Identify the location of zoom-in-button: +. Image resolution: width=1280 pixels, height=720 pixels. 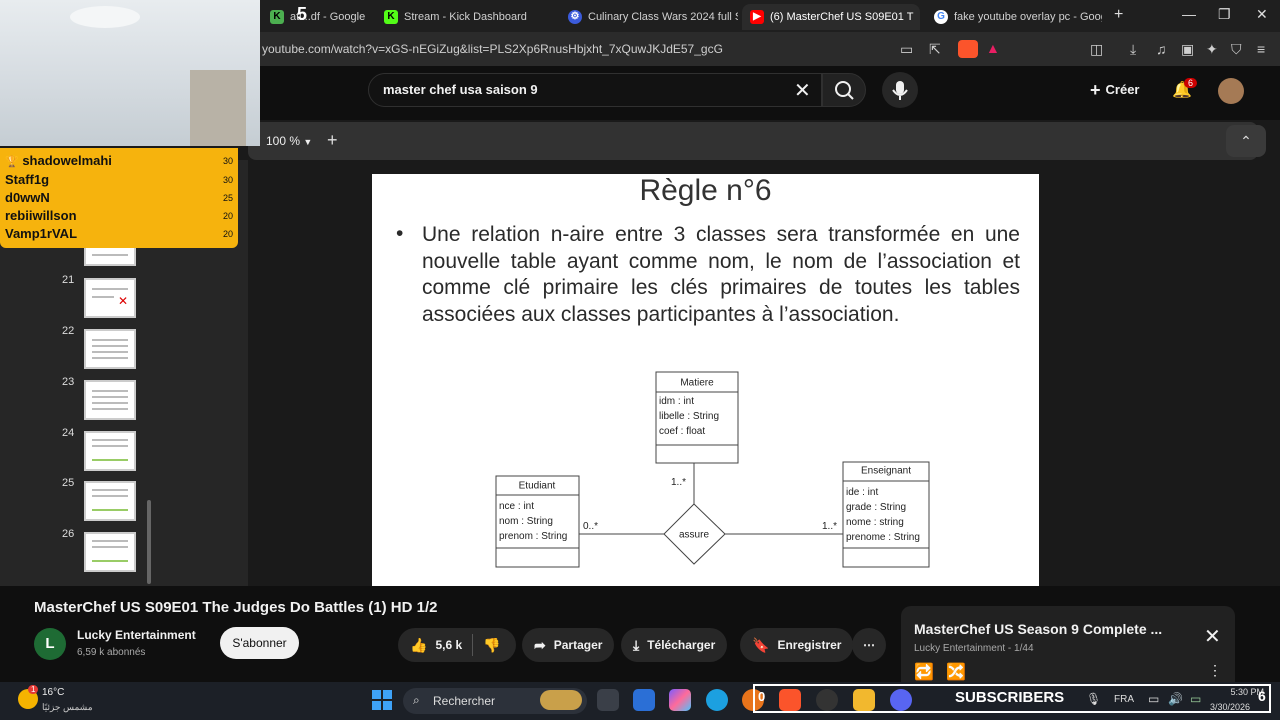
(332, 140).